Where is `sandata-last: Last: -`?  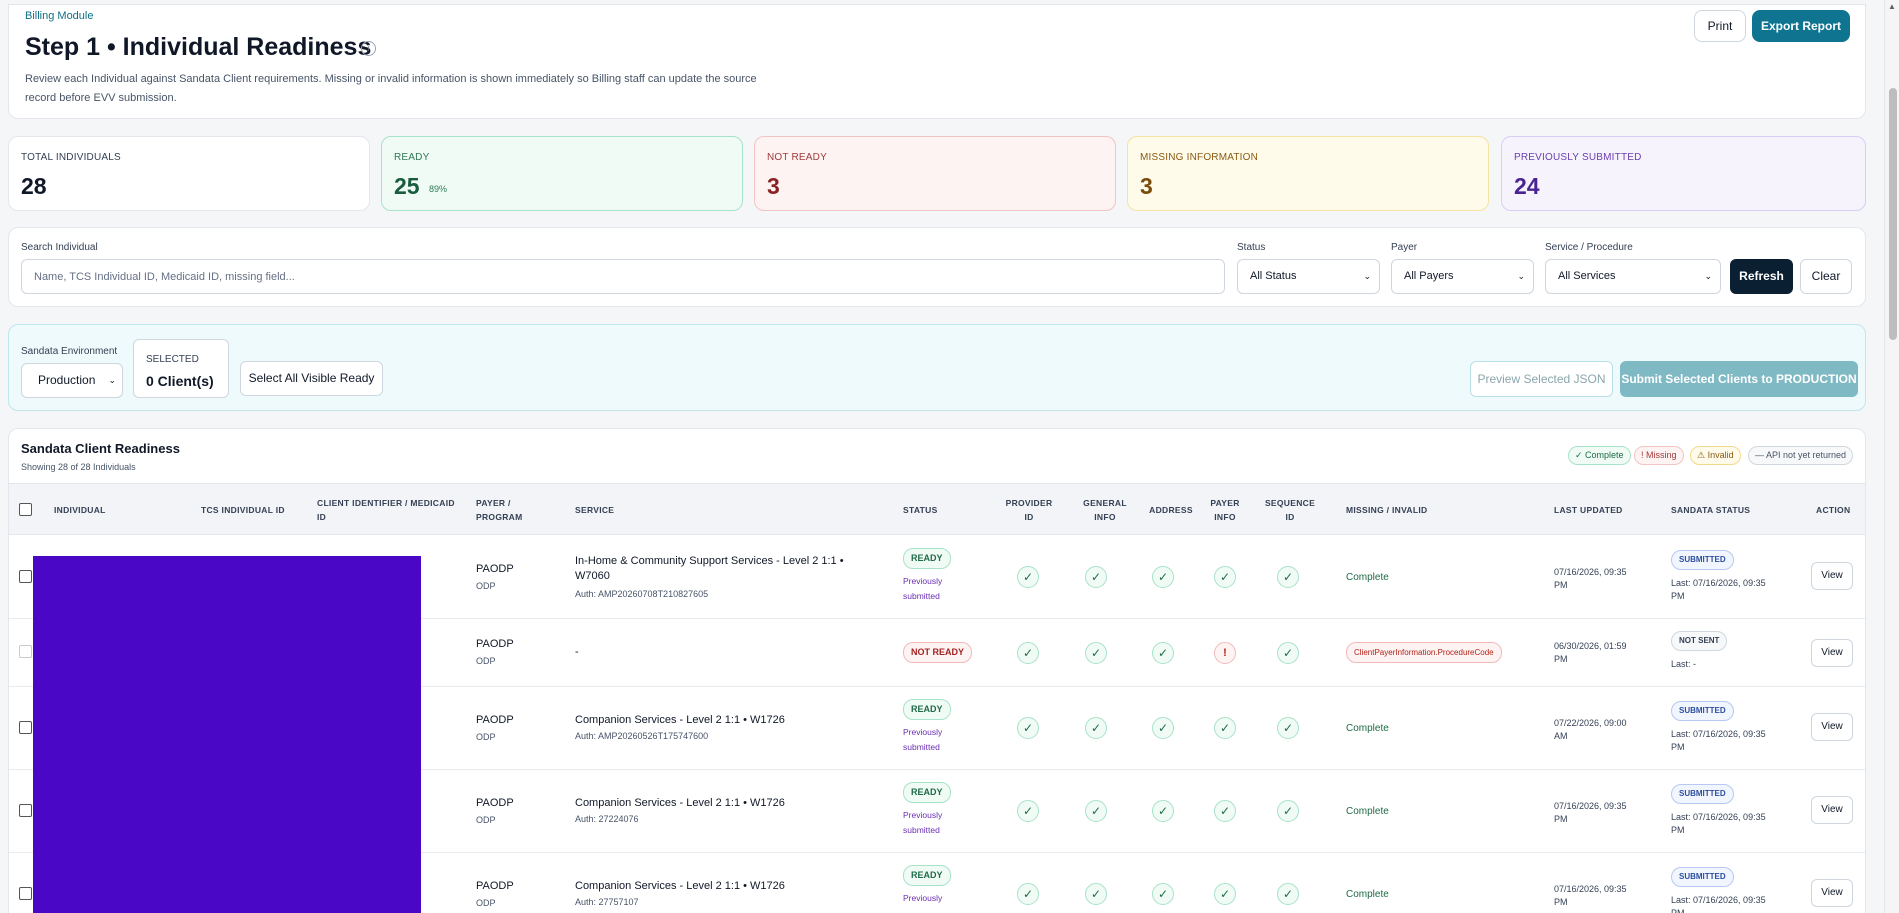 sandata-last: Last: - is located at coordinates (1684, 664).